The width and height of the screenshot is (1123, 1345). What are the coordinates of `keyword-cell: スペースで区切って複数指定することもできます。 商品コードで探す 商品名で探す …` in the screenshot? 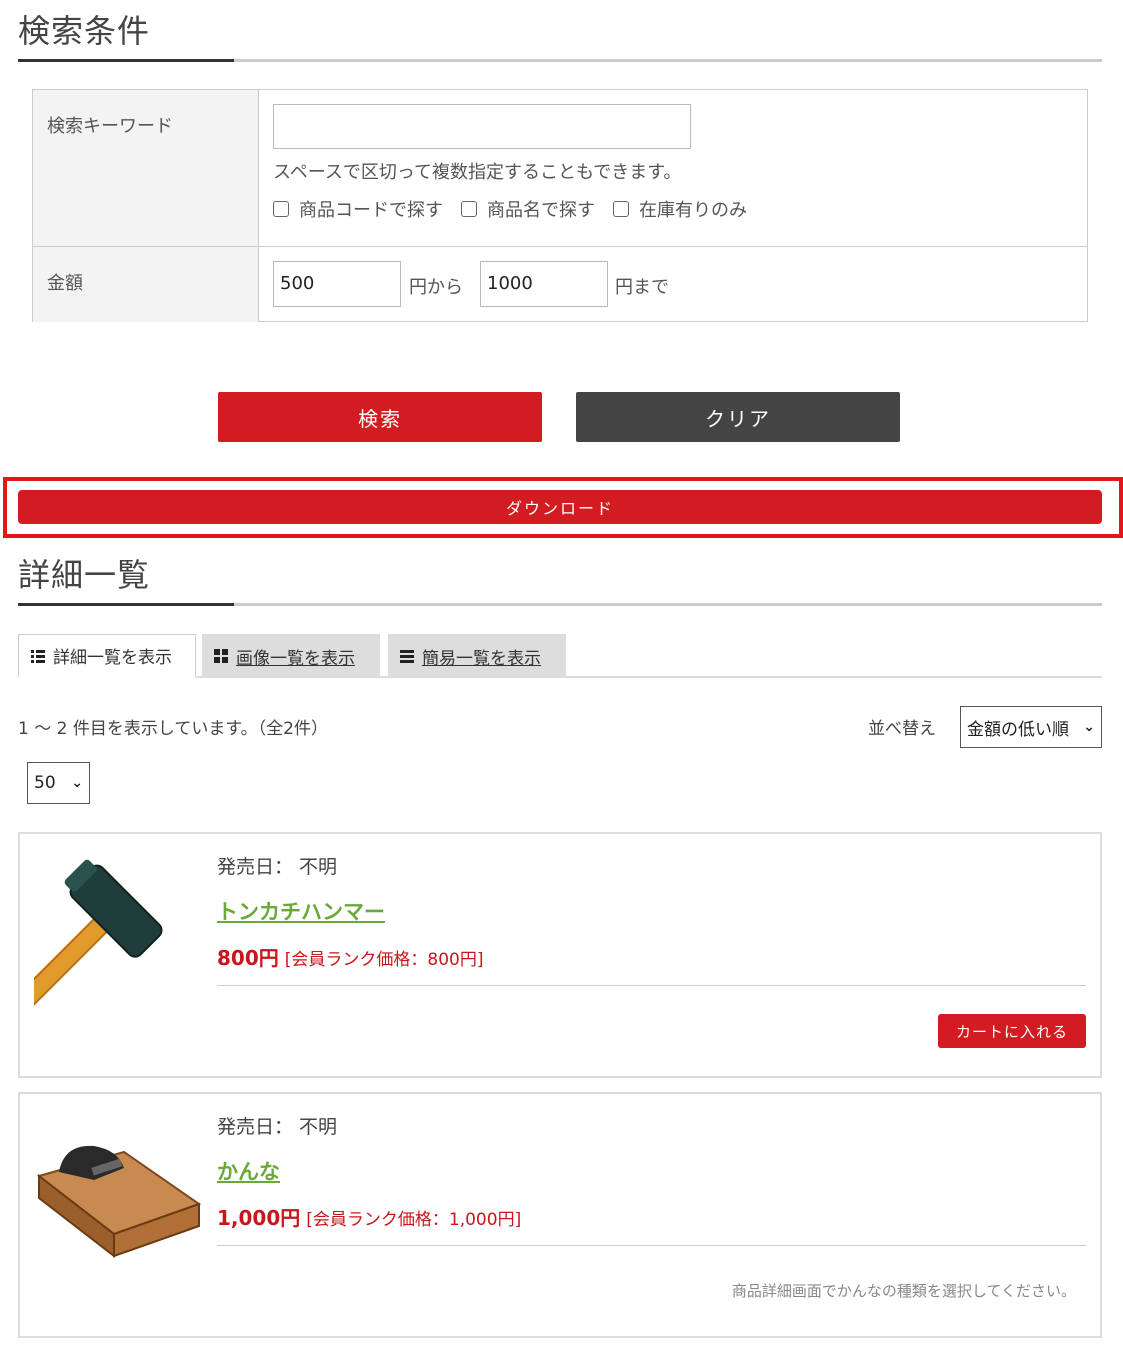 It's located at (673, 168).